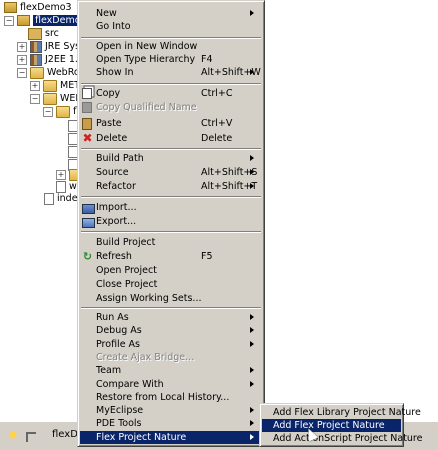 Image resolution: width=438 pixels, height=450 pixels. I want to click on menu-item-refresh: ↻ Refresh F5, so click(171, 256).